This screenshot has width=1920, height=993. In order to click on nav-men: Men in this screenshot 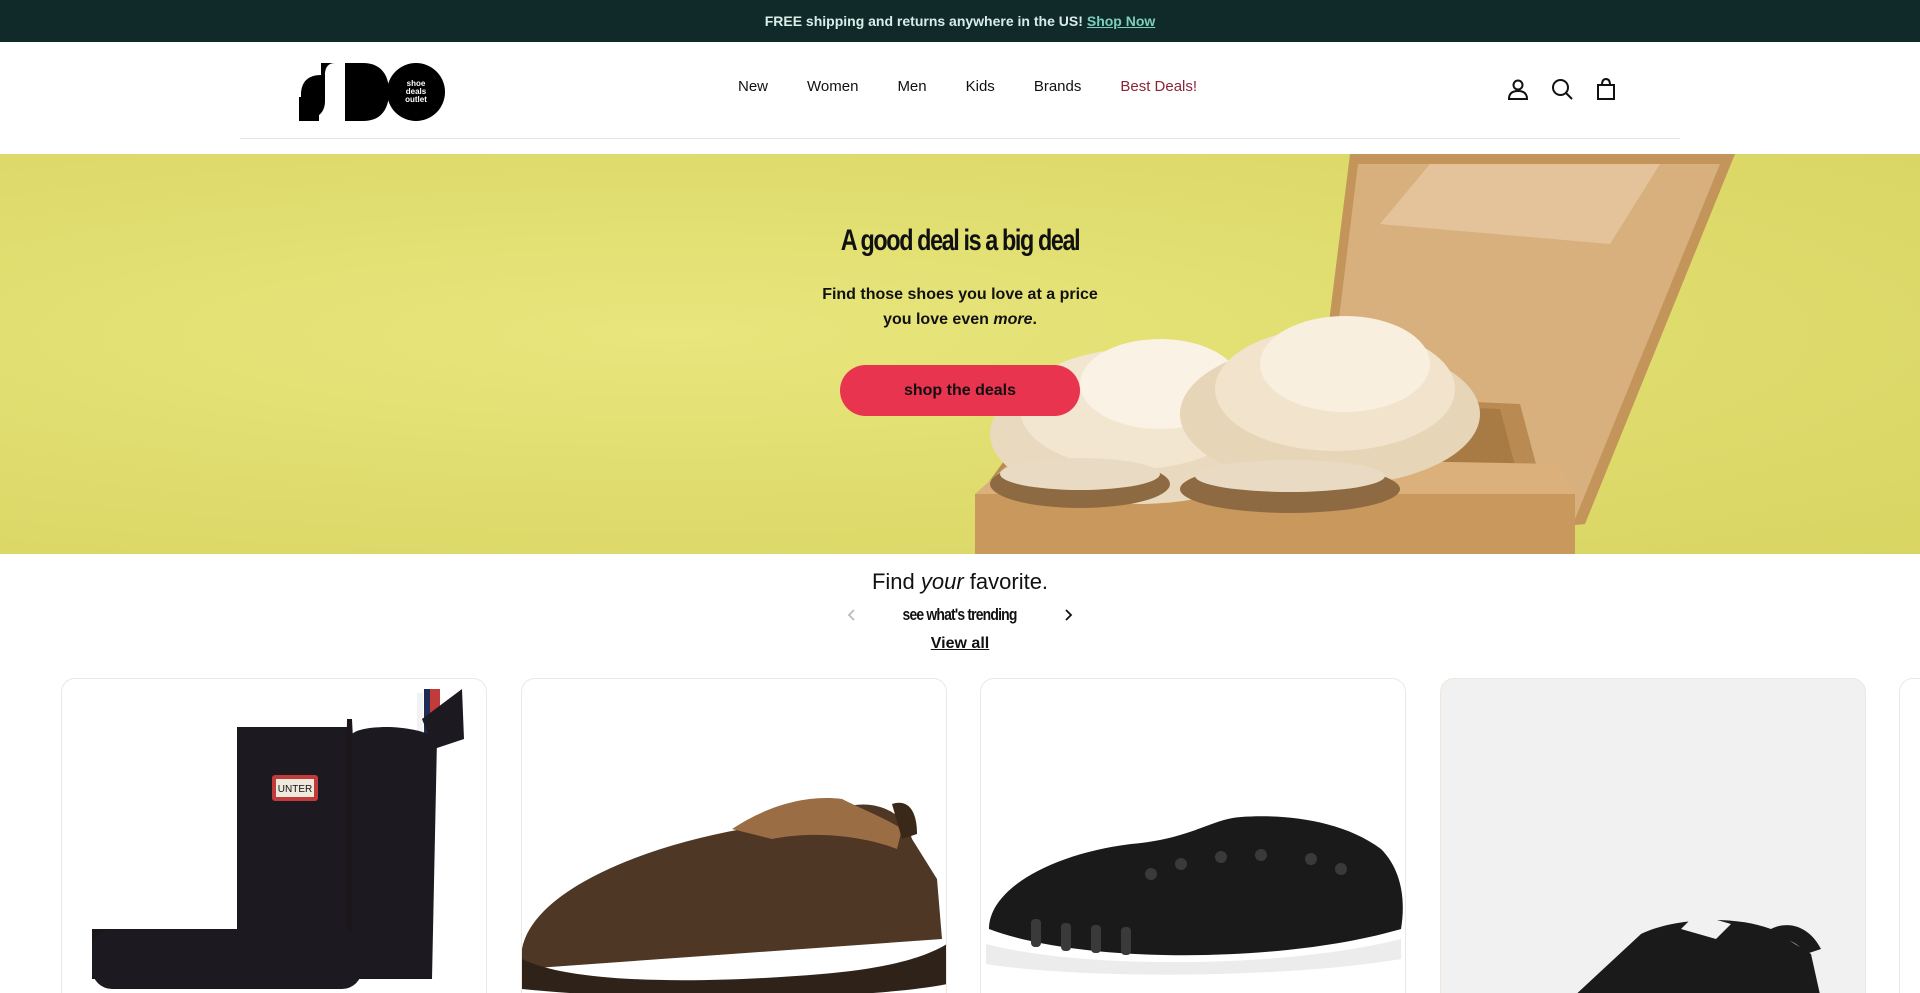, I will do `click(911, 86)`.